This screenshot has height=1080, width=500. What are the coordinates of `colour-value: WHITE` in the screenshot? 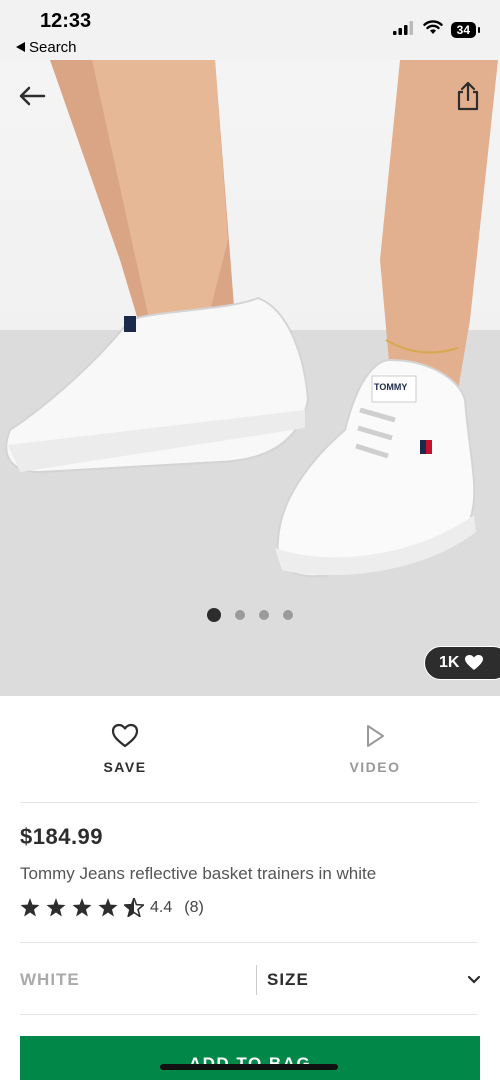 It's located at (50, 979).